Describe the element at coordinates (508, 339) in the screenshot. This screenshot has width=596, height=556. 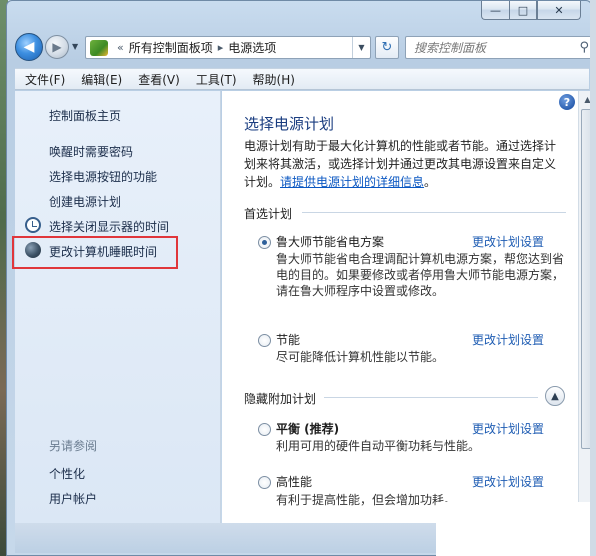
I see `change-plan-settings-power-saver: 更改计划设置` at that location.